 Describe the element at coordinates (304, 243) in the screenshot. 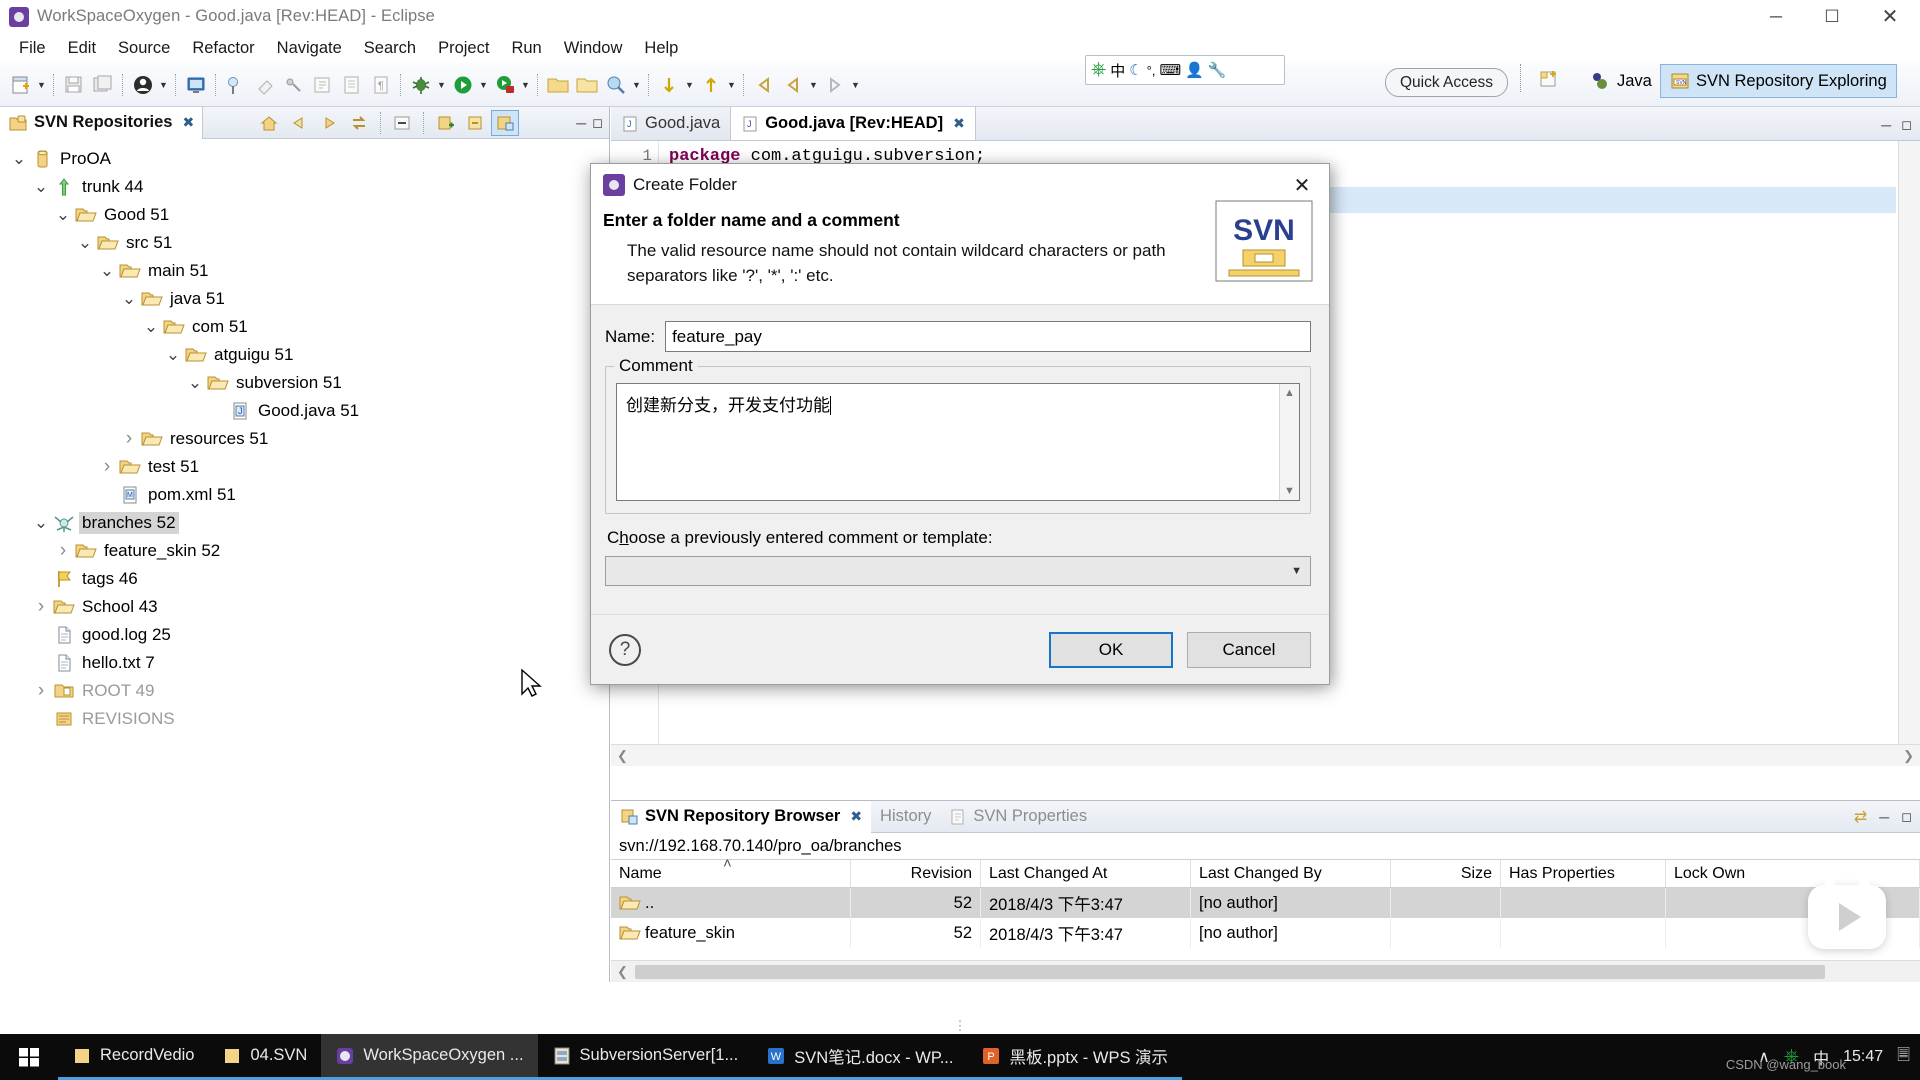

I see `tree-item: ⌄ src 51` at that location.